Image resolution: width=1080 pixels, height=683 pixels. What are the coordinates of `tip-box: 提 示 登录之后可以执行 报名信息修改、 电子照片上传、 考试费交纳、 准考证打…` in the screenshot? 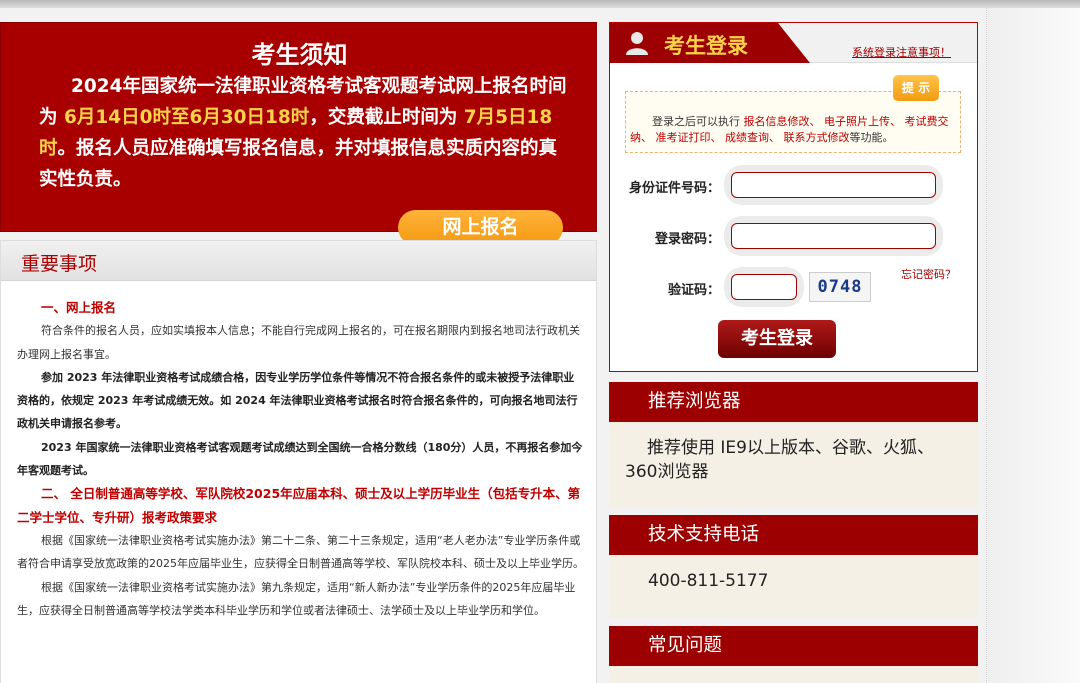 It's located at (793, 114).